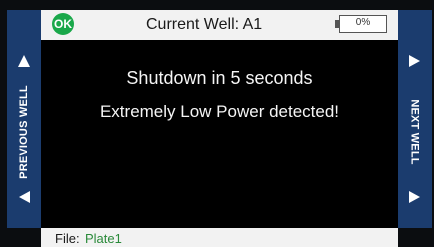 The image size is (434, 247). Describe the element at coordinates (219, 111) in the screenshot. I see `low-power-message: Extremely Low Power detected!` at that location.